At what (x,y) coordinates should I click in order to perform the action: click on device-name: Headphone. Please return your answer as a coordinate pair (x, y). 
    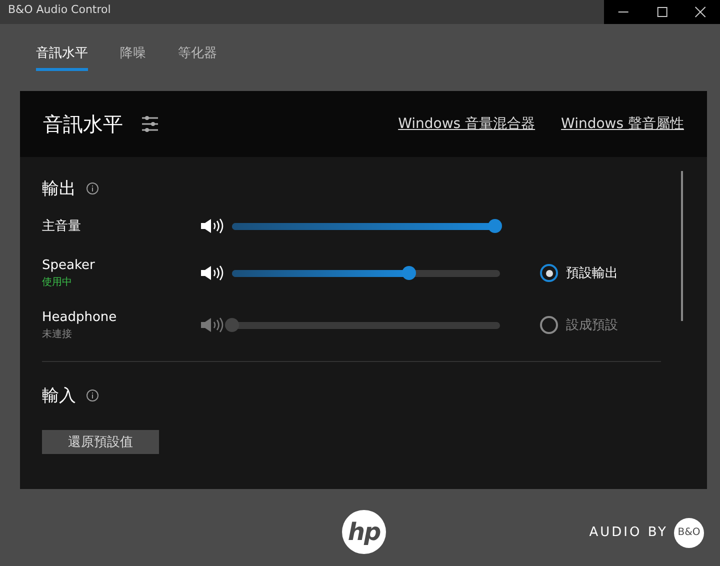
    Looking at the image, I should click on (80, 317).